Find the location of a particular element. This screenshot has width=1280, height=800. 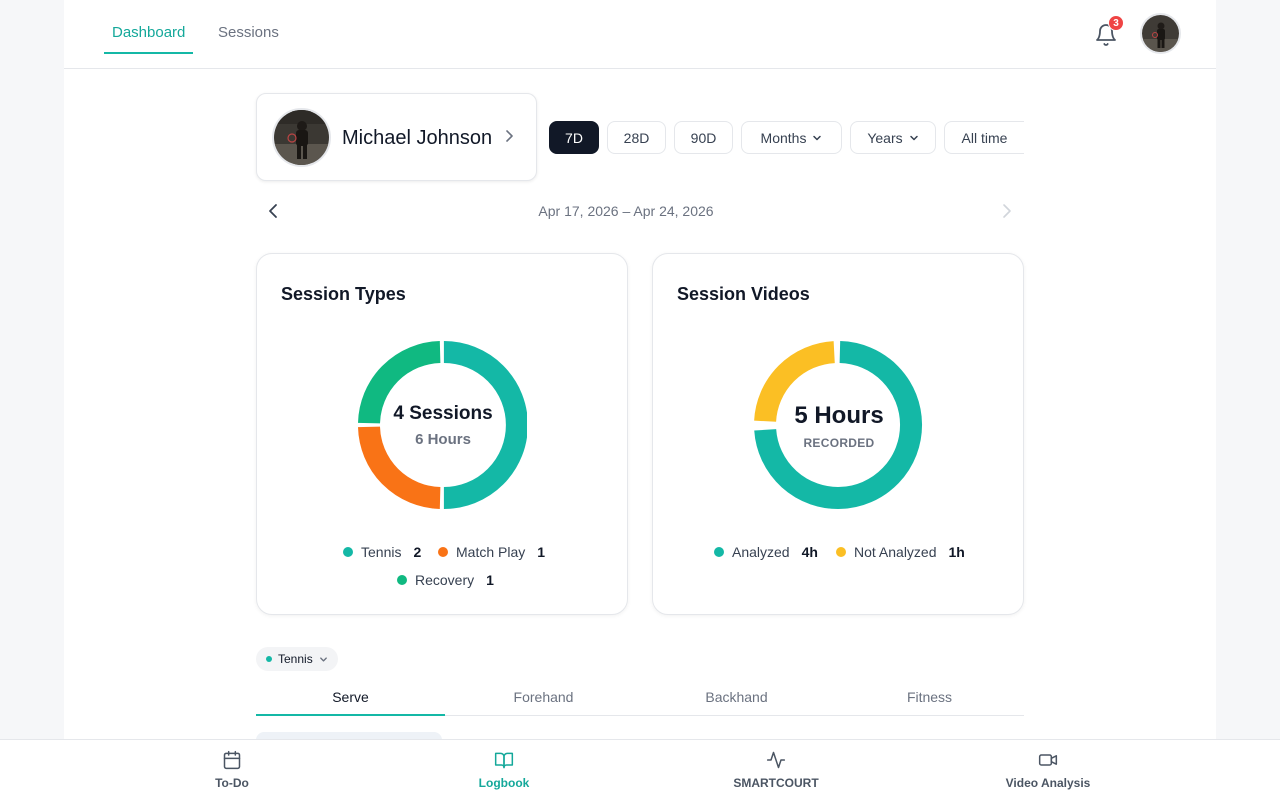

legend-recovery: Recovery 1 is located at coordinates (445, 580).